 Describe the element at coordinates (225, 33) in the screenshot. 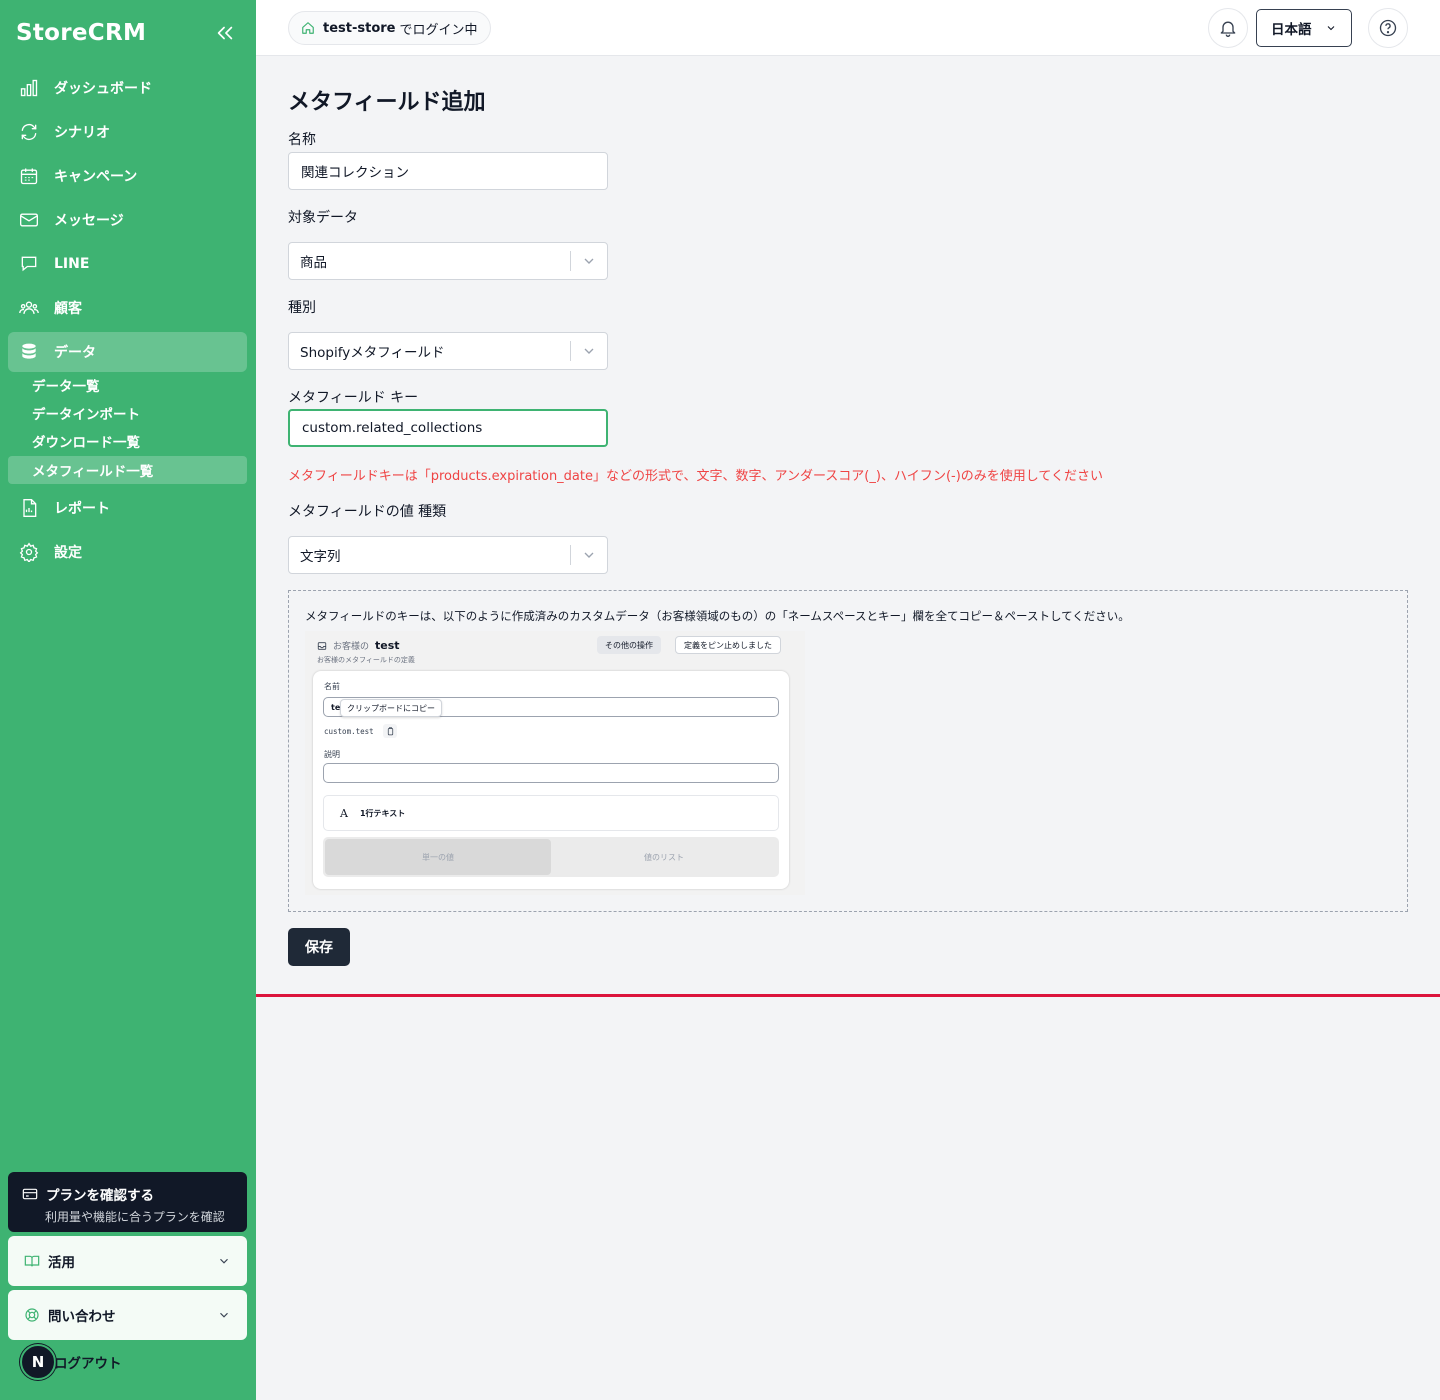

I see `collapse-sidebar-icon` at that location.